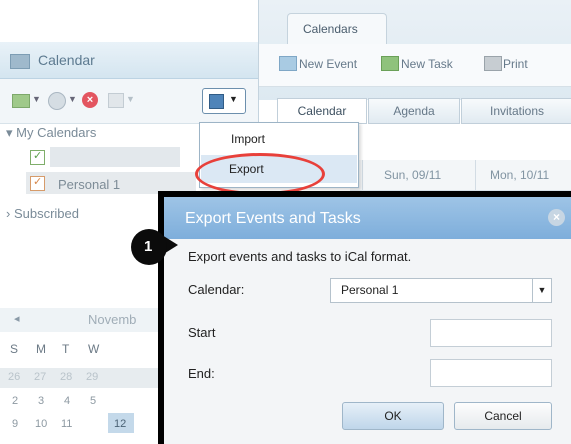 The width and height of the screenshot is (571, 444). I want to click on date-header-row: Sun, 09/11 Mon, 10/11, so click(460, 175).